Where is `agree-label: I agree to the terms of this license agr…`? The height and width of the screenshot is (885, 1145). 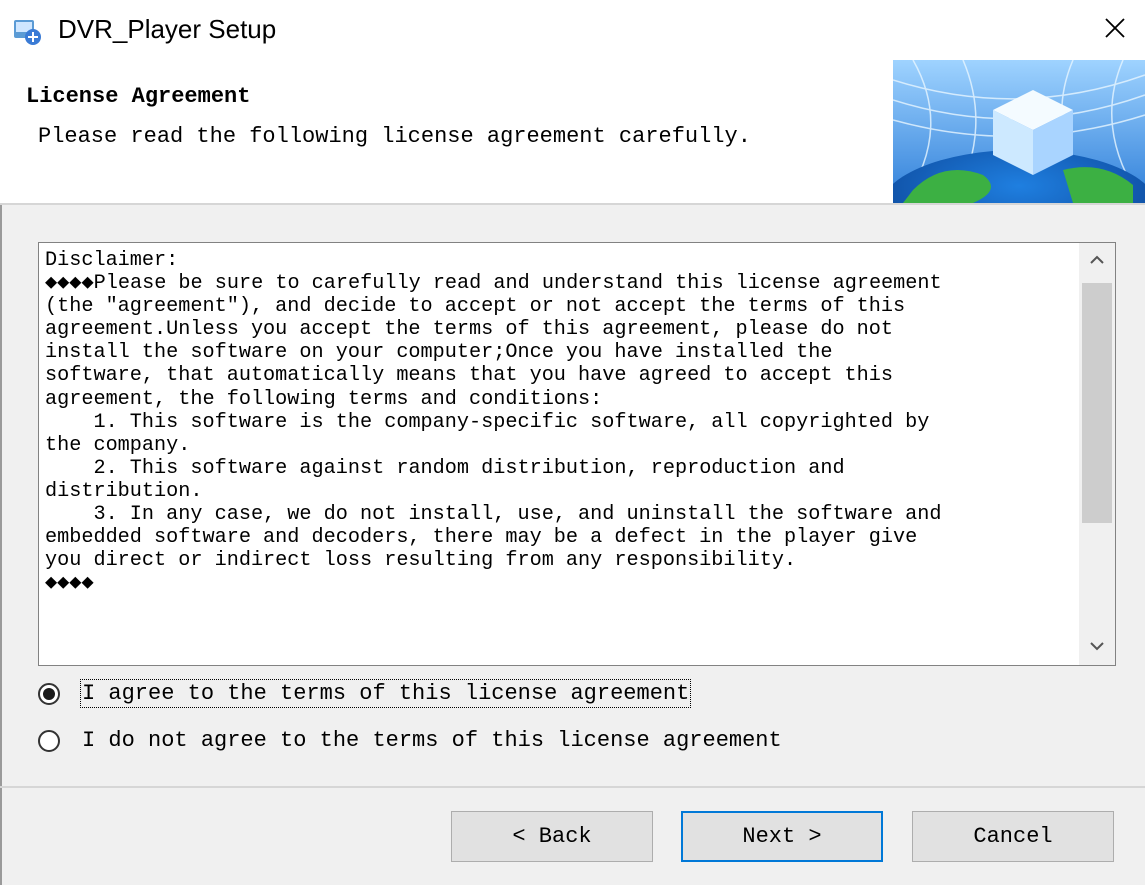 agree-label: I agree to the terms of this license agr… is located at coordinates (385, 693).